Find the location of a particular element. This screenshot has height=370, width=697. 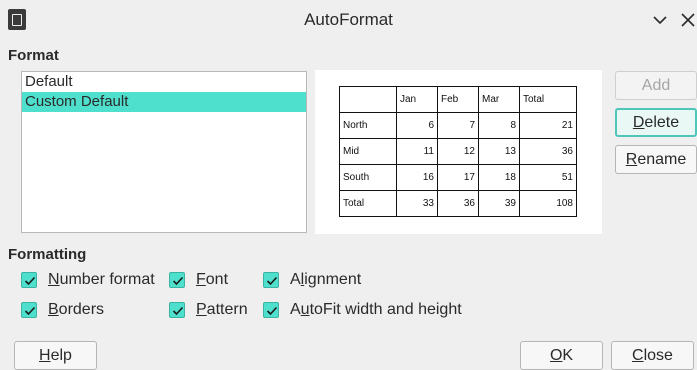

table-cell is located at coordinates (368, 99).